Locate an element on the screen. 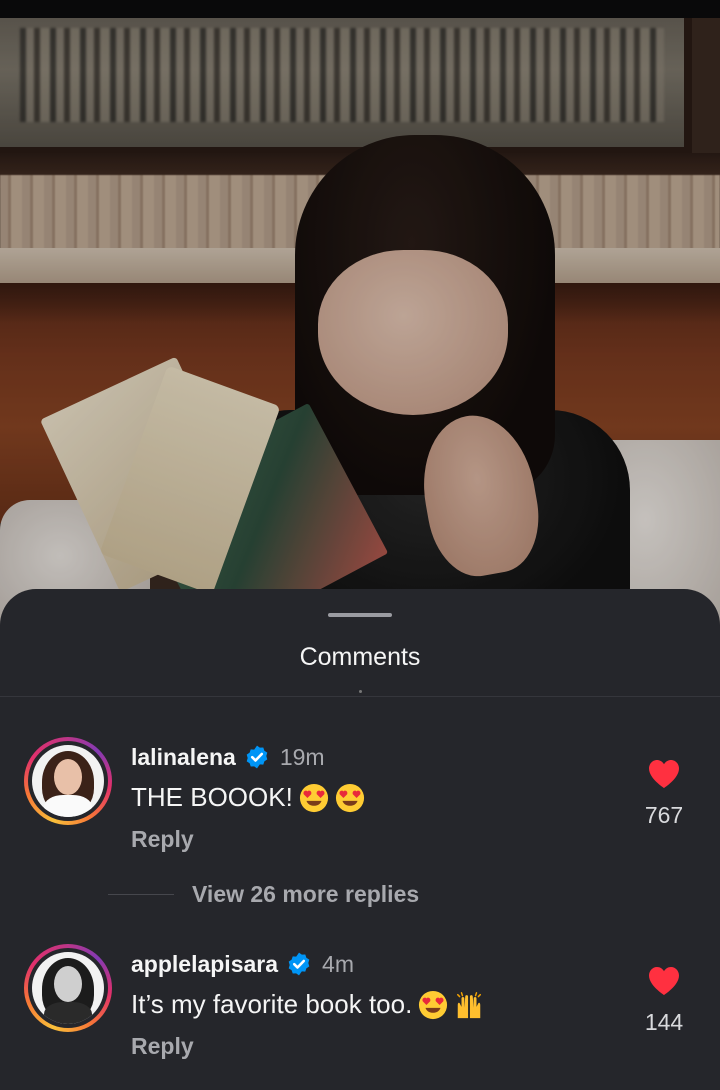  like-count: 767 is located at coordinates (664, 815).